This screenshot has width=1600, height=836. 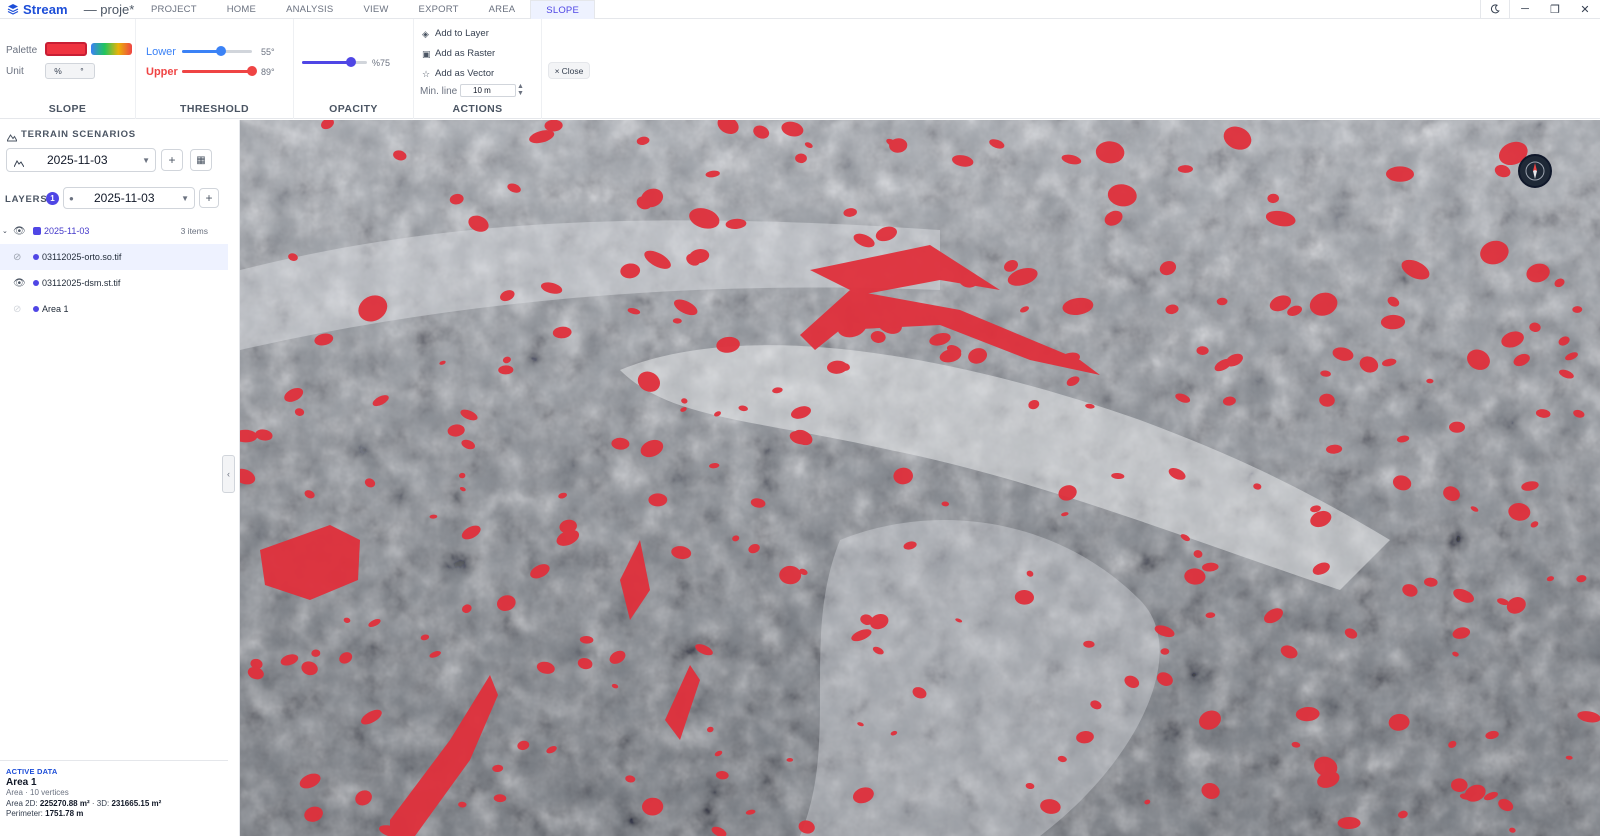 I want to click on min-line-spinner: ▲ ▼, so click(x=520, y=90).